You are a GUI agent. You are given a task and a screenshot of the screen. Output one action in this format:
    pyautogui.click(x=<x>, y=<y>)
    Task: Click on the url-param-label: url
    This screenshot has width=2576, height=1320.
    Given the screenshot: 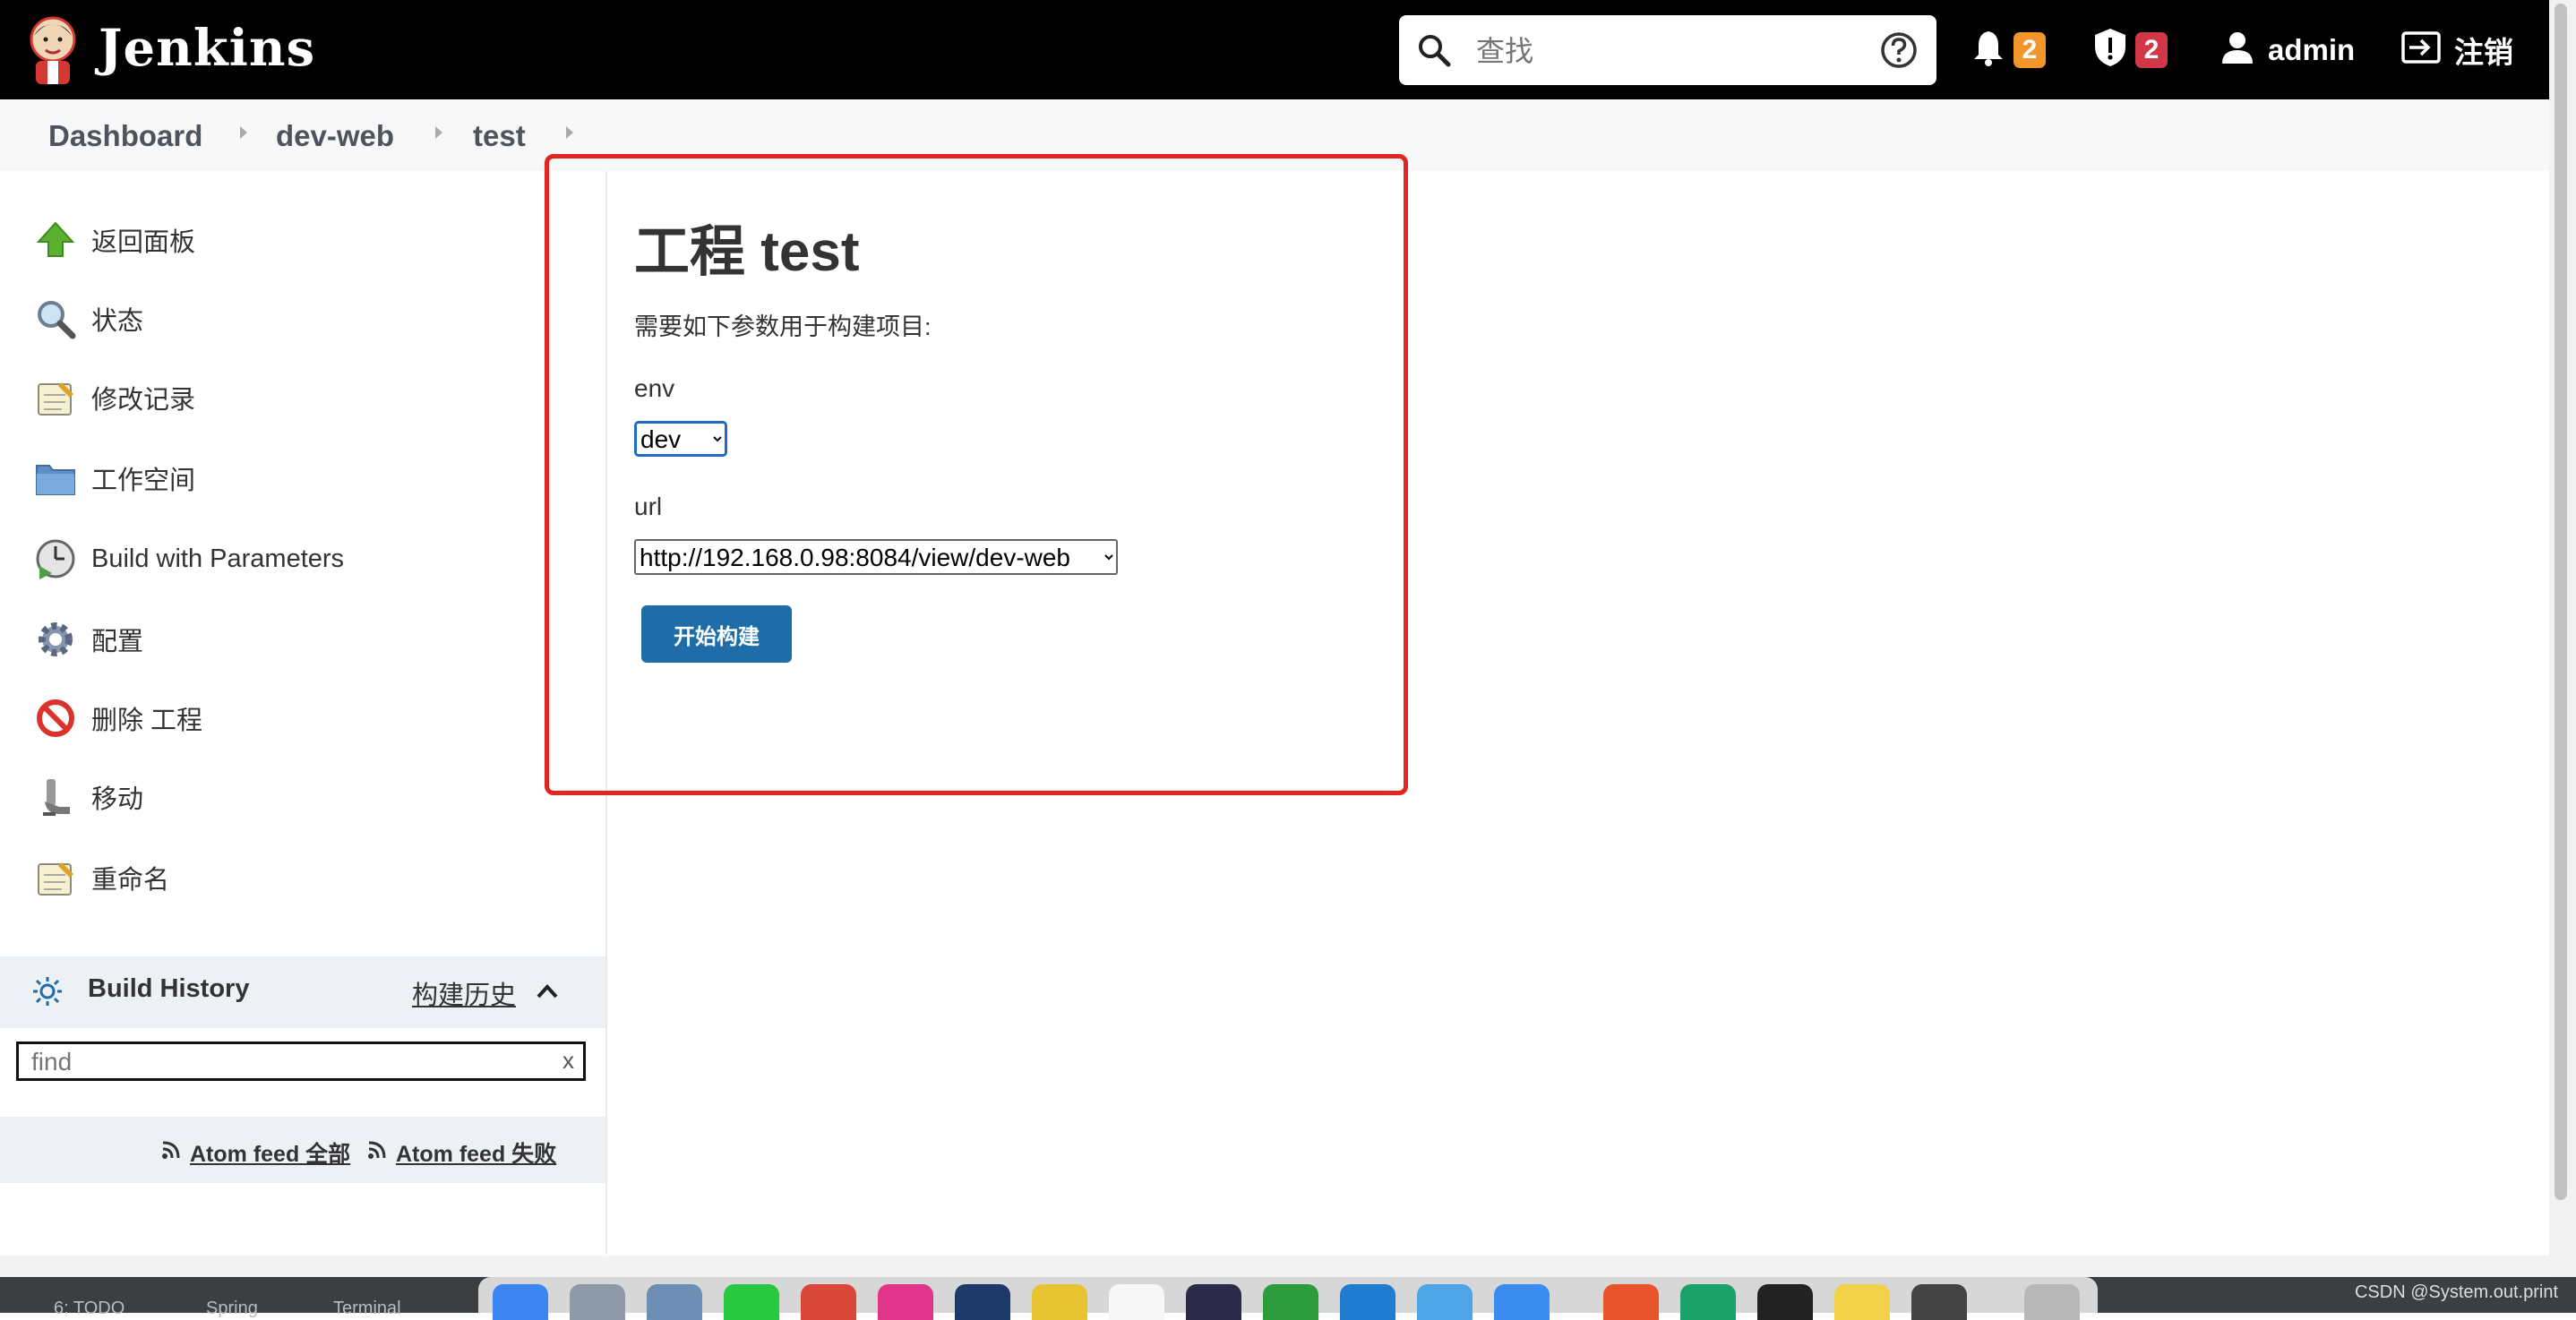 What is the action you would take?
    pyautogui.click(x=648, y=507)
    